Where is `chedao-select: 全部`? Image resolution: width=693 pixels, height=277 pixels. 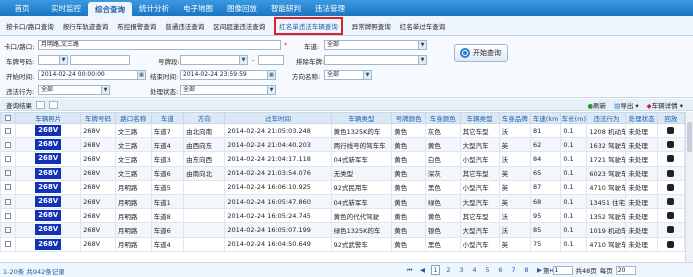 chedao-select: 全部 is located at coordinates (371, 45).